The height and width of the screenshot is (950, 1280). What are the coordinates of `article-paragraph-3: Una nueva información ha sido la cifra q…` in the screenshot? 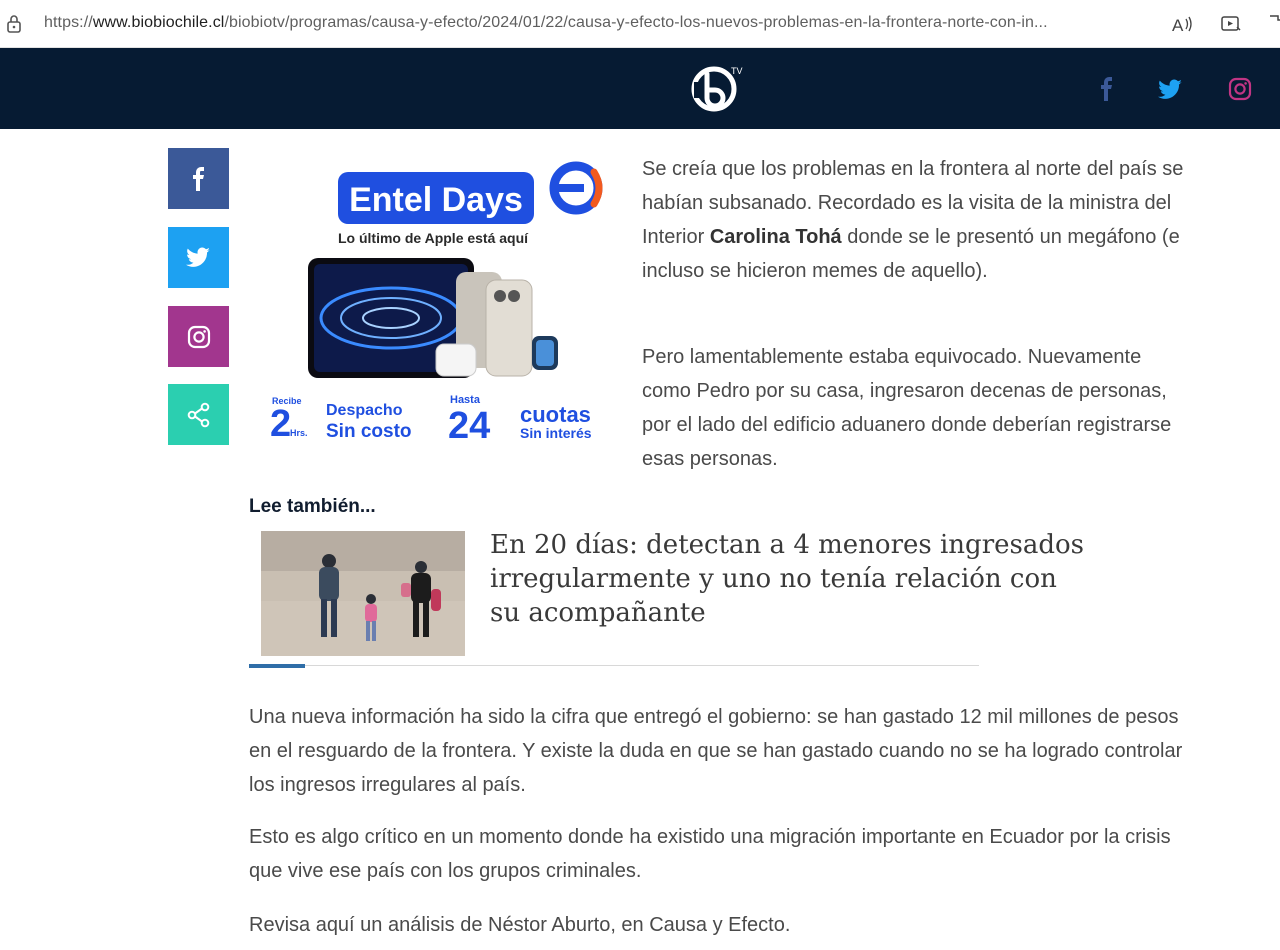 It's located at (716, 751).